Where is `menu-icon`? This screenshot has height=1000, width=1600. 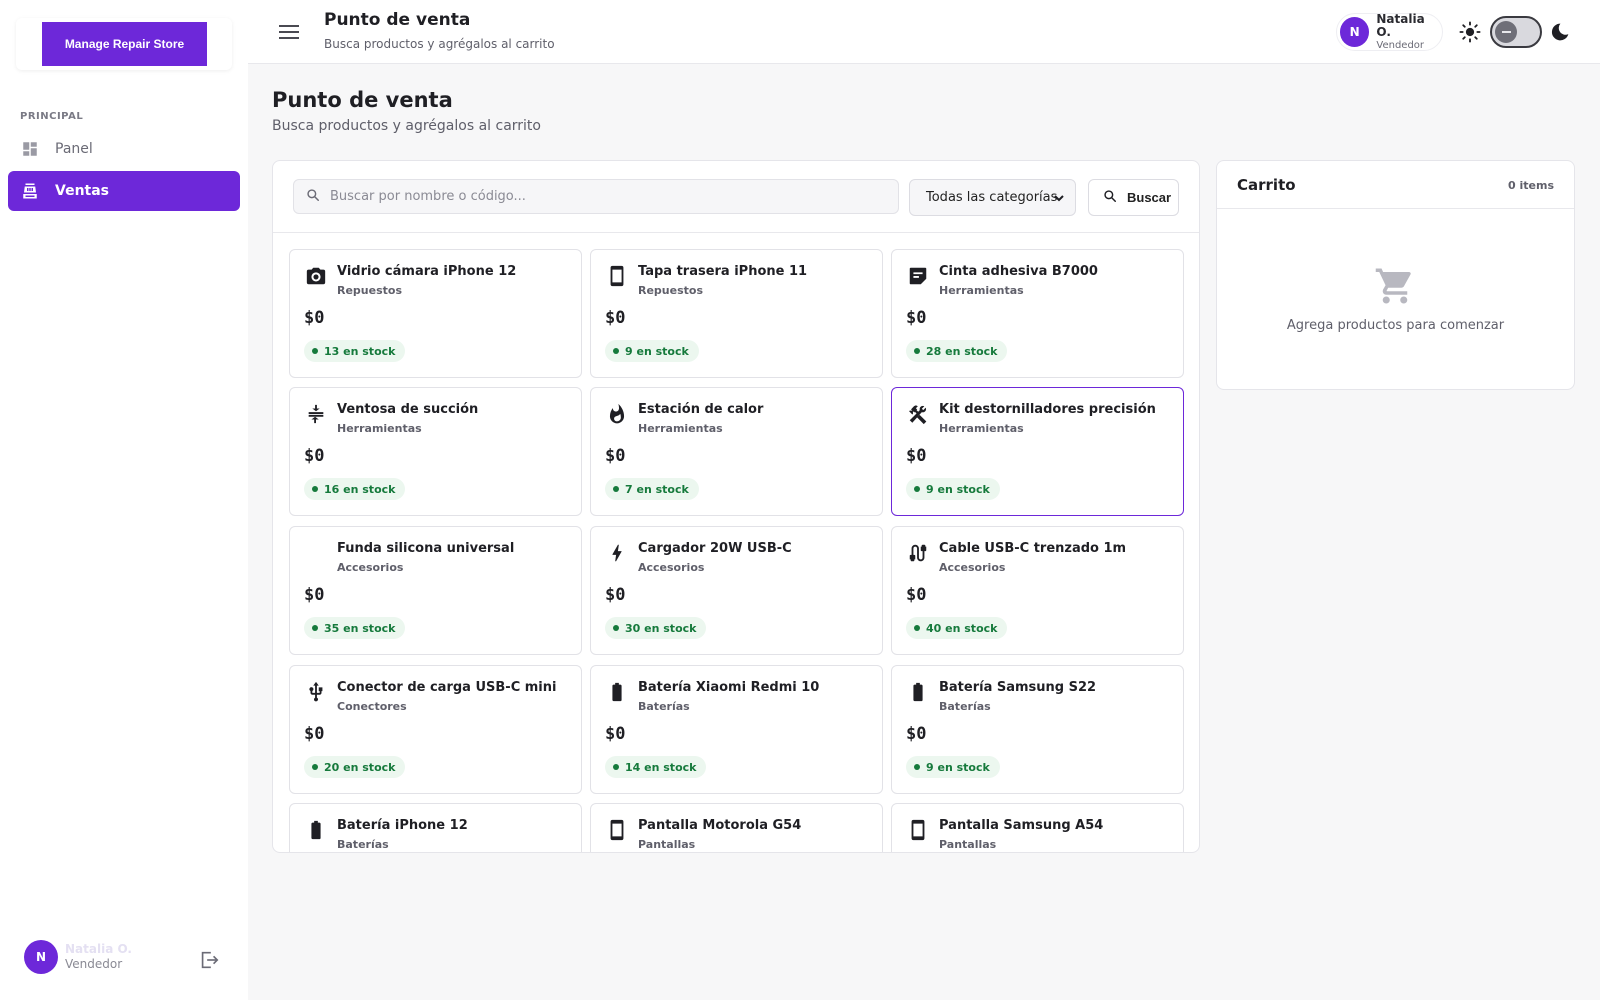
menu-icon is located at coordinates (289, 32).